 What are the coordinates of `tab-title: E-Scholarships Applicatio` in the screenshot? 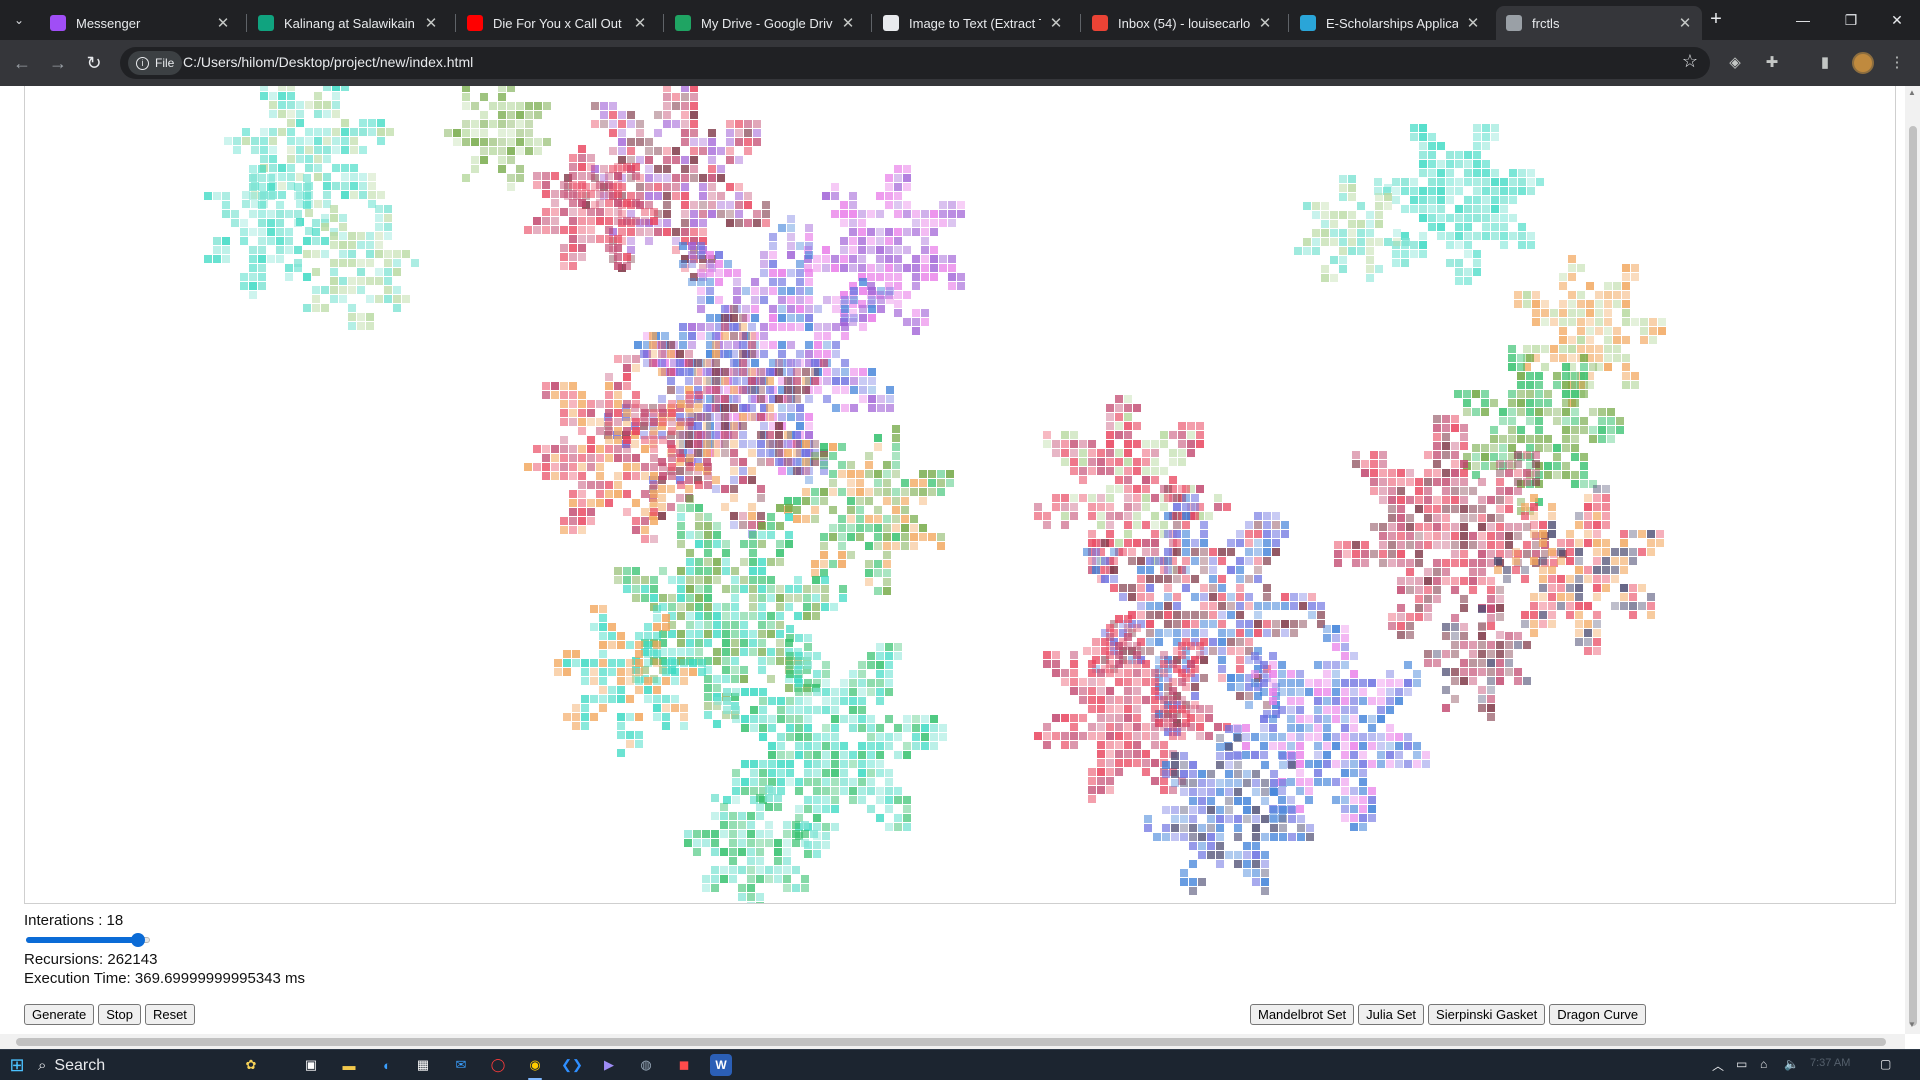 It's located at (1392, 23).